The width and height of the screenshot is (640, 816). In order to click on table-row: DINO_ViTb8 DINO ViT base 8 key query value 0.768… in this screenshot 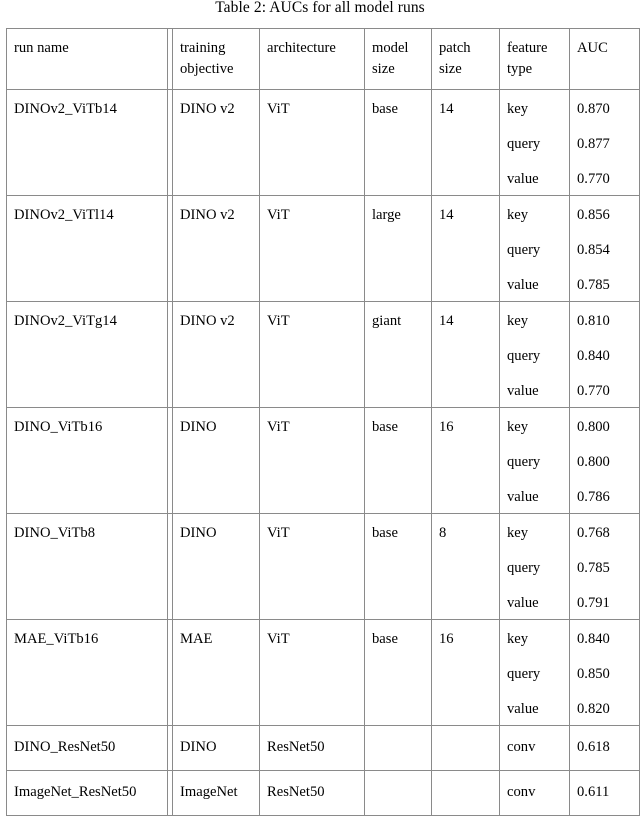, I will do `click(323, 566)`.